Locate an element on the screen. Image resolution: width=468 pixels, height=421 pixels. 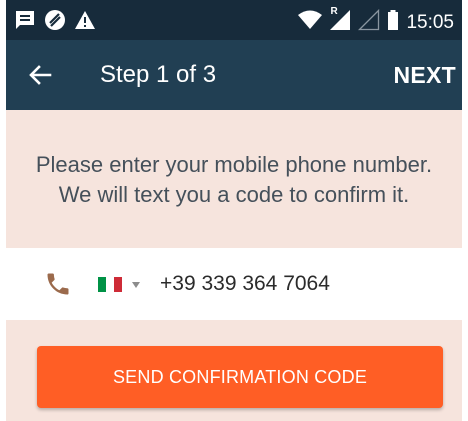
status-bar: R 15:05 is located at coordinates (234, 20).